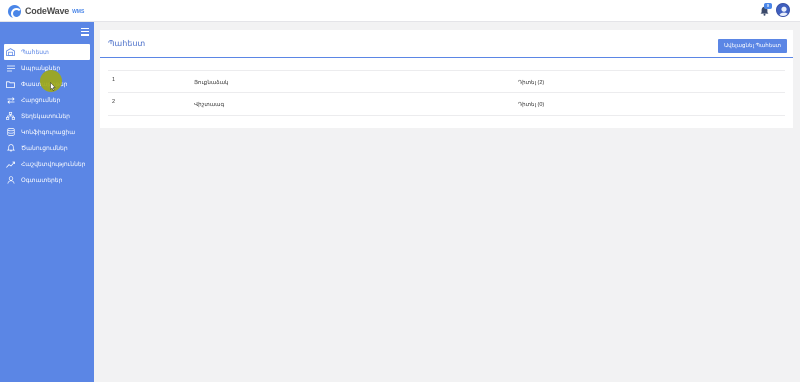  I want to click on sidebar-item-label: Հաշվետվություններ, so click(53, 164).